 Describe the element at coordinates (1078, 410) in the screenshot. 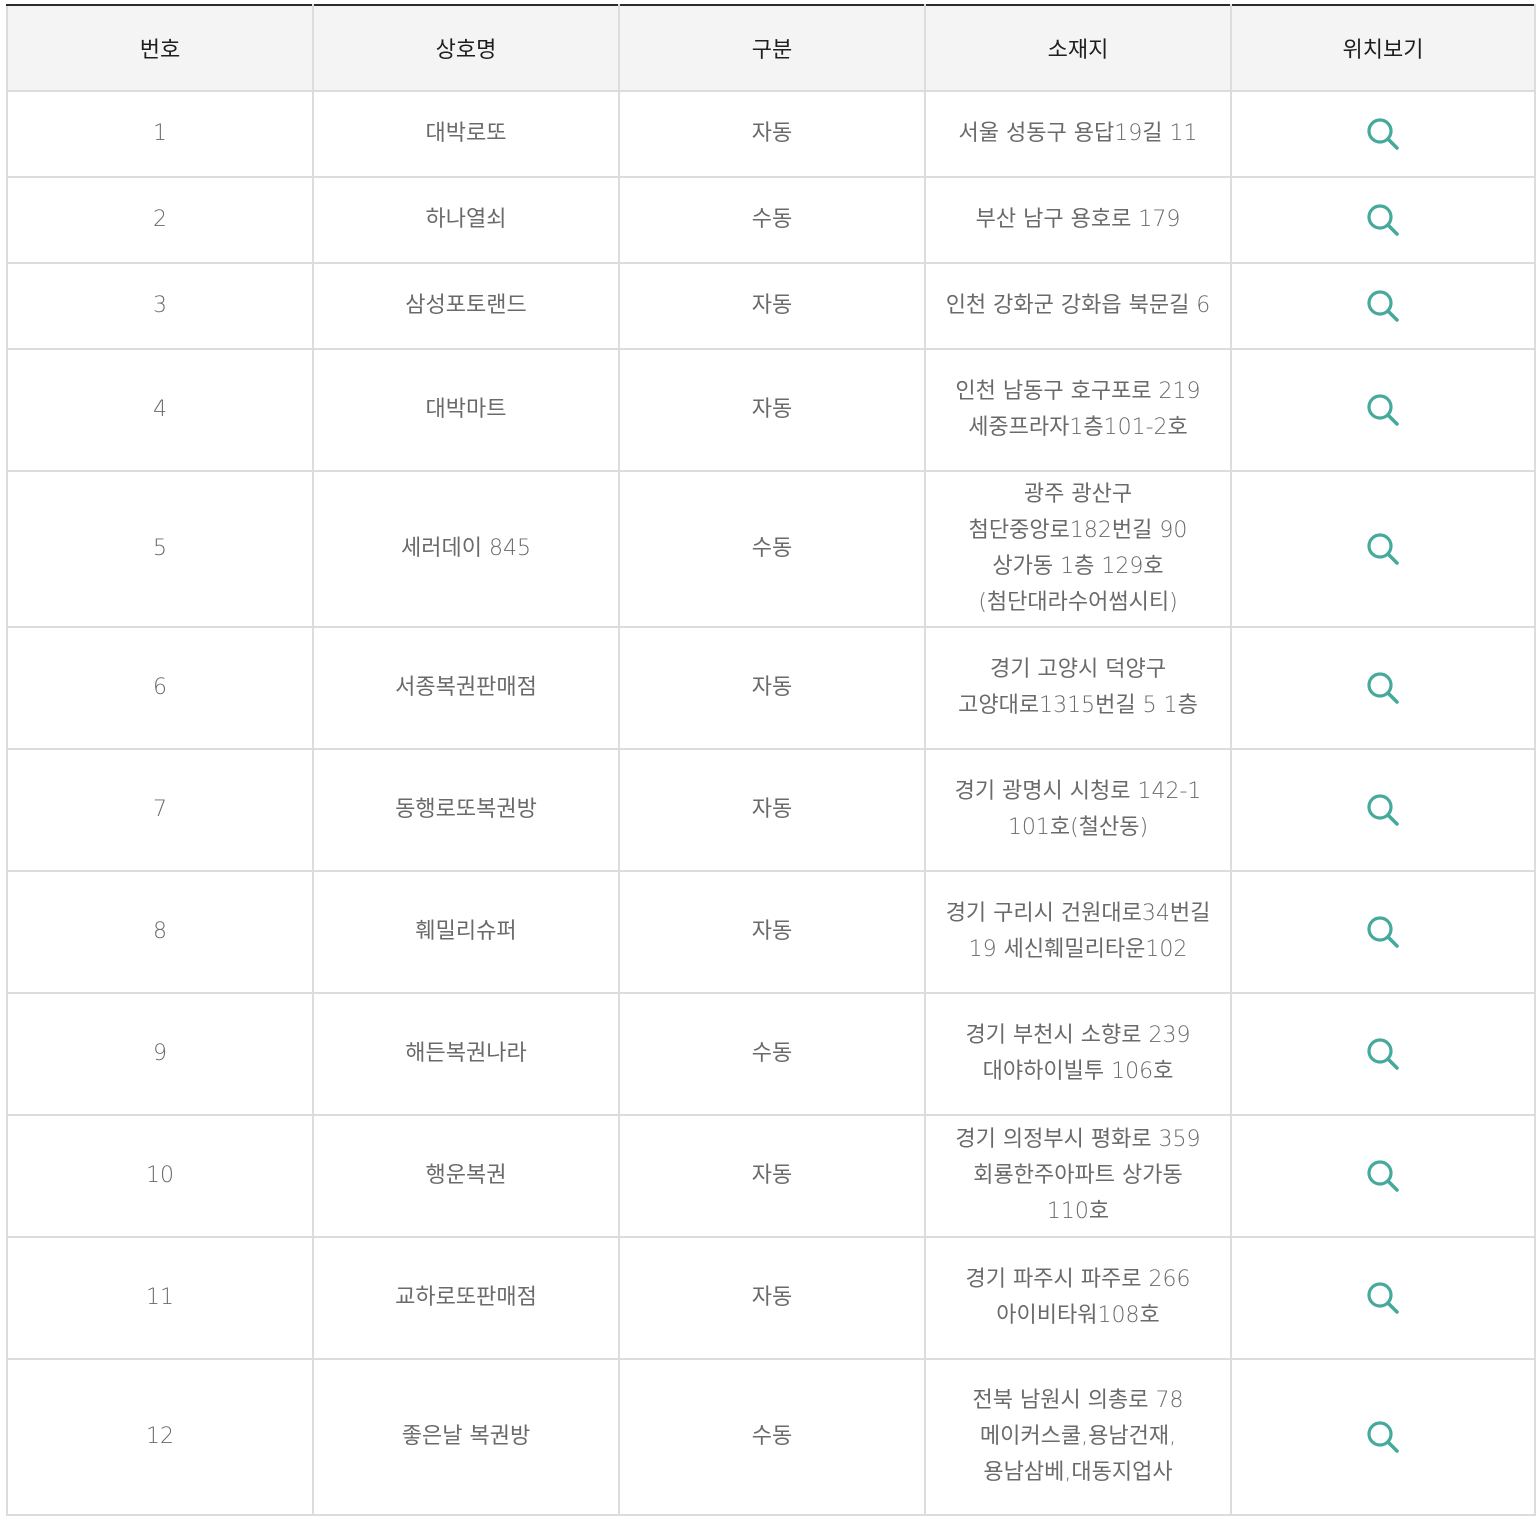

I see `cell-address: 인천 남동구 호구포로 219 세중프라자1층101-2호` at that location.